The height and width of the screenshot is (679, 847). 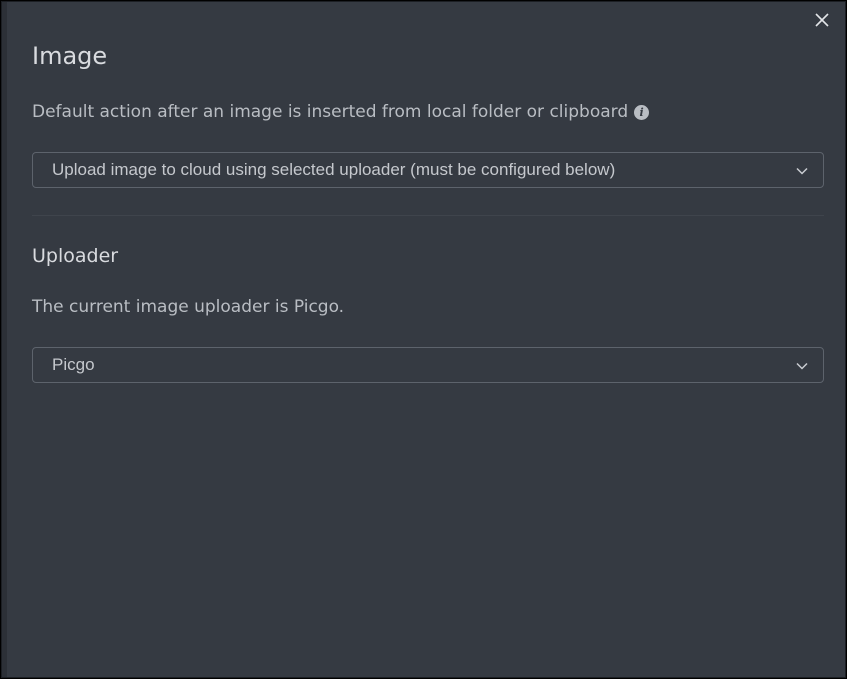 I want to click on close-icon, so click(x=822, y=20).